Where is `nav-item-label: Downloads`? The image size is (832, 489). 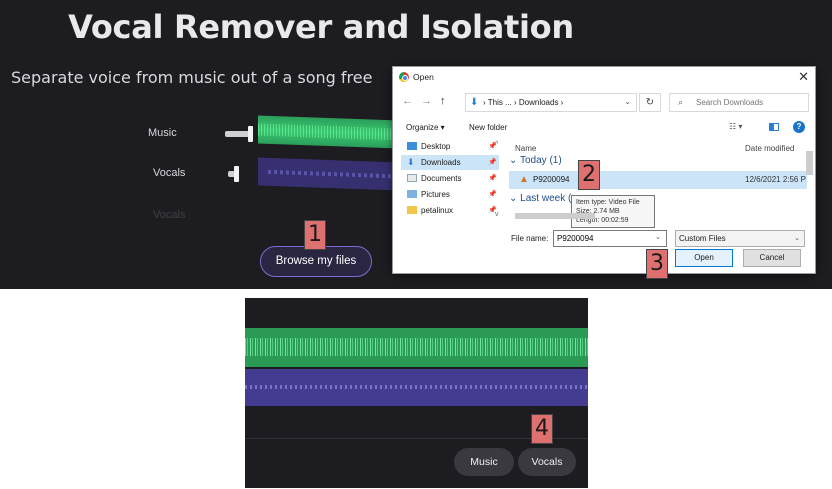 nav-item-label: Downloads is located at coordinates (441, 162).